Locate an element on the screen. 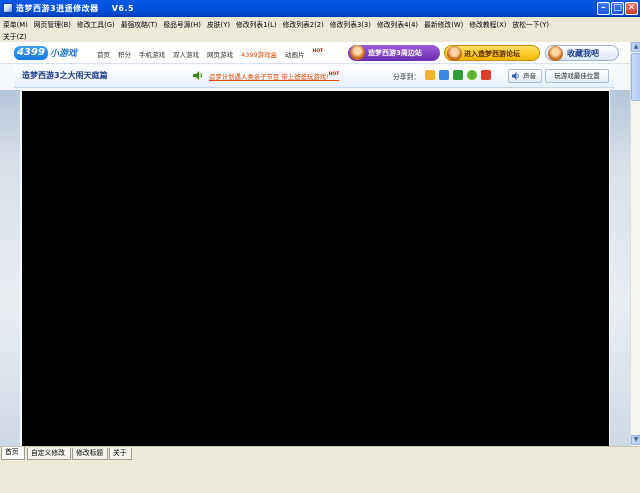  nav-link-points: 积分 is located at coordinates (124, 54).